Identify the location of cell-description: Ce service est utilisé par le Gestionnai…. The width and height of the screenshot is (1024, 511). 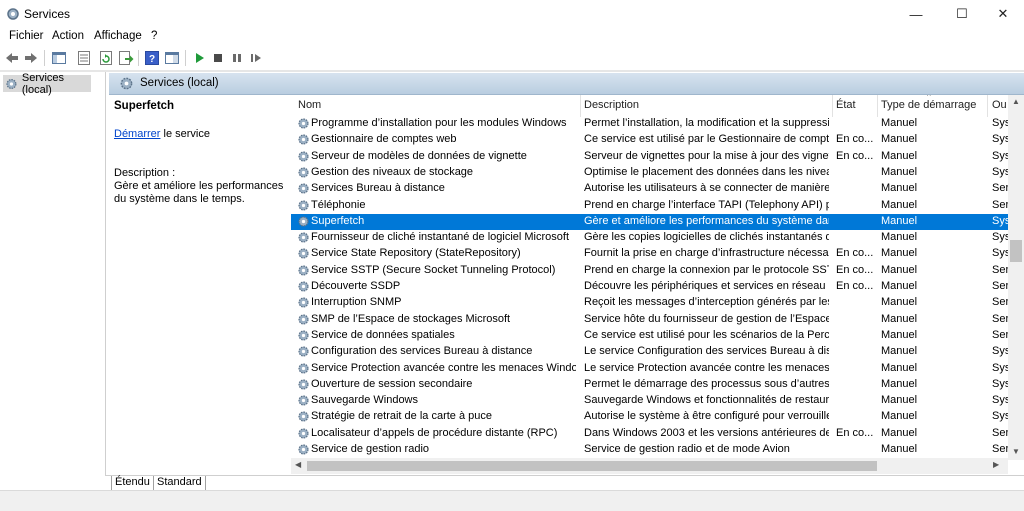
(706, 139).